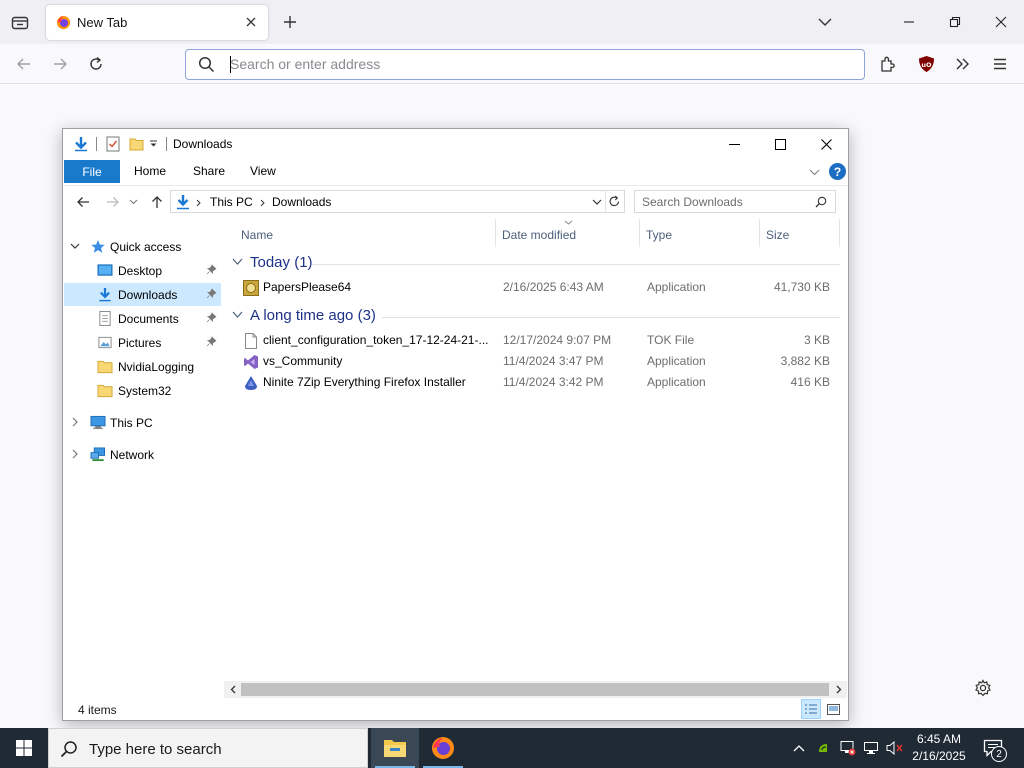 The width and height of the screenshot is (1024, 768). Describe the element at coordinates (955, 22) in the screenshot. I see `browser-restore-button` at that location.